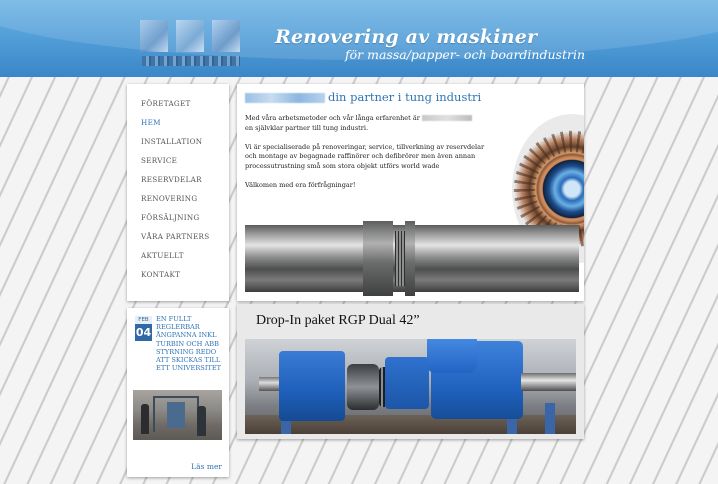  What do you see at coordinates (185, 255) in the screenshot?
I see `nav-item-aktuellt: AKTUELLT` at bounding box center [185, 255].